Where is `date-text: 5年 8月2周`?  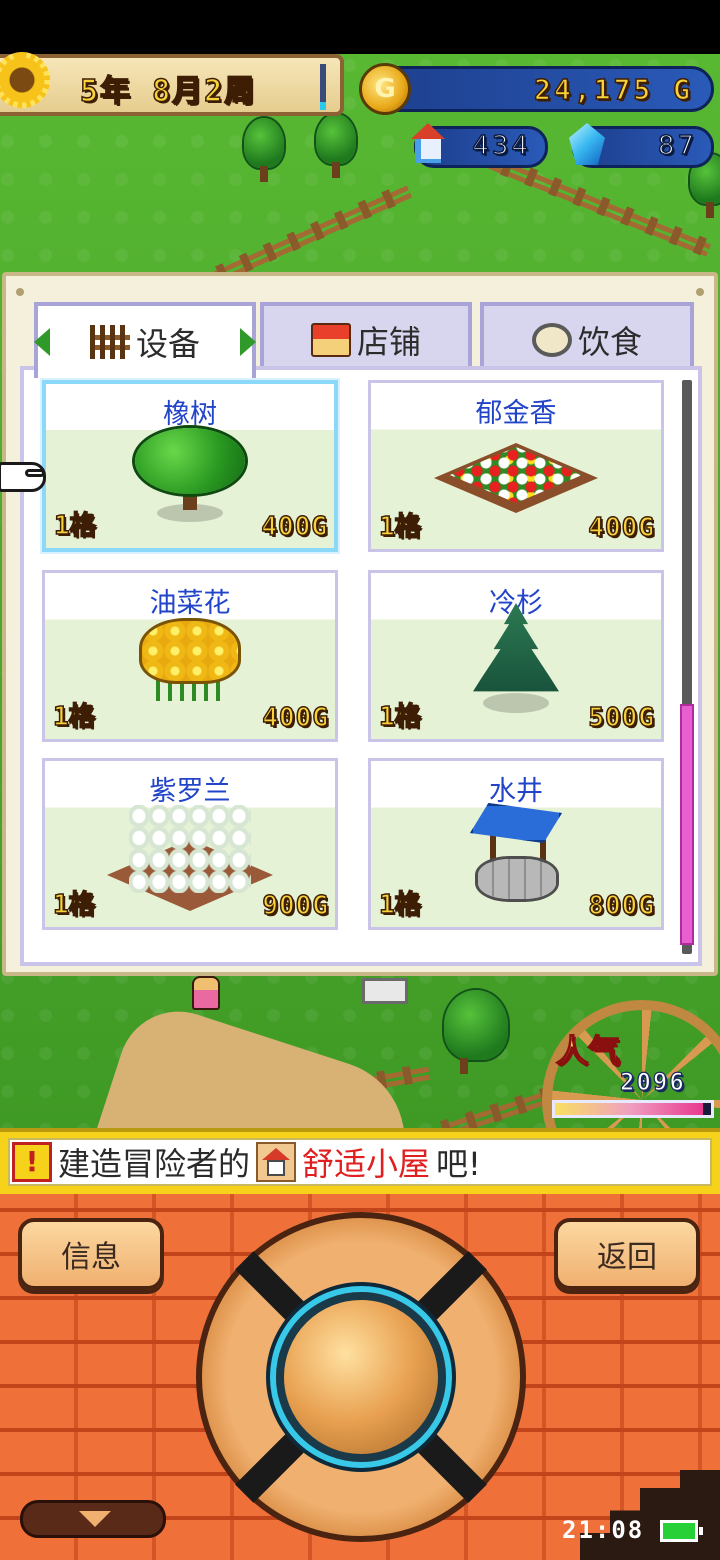 date-text: 5年 8月2周 is located at coordinates (168, 91).